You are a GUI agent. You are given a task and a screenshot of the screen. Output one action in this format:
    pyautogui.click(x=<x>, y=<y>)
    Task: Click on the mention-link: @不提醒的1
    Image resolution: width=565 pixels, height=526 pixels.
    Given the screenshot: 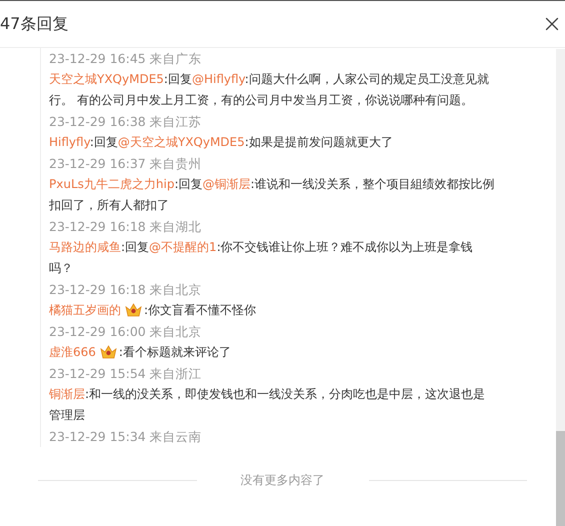 What is the action you would take?
    pyautogui.click(x=183, y=247)
    